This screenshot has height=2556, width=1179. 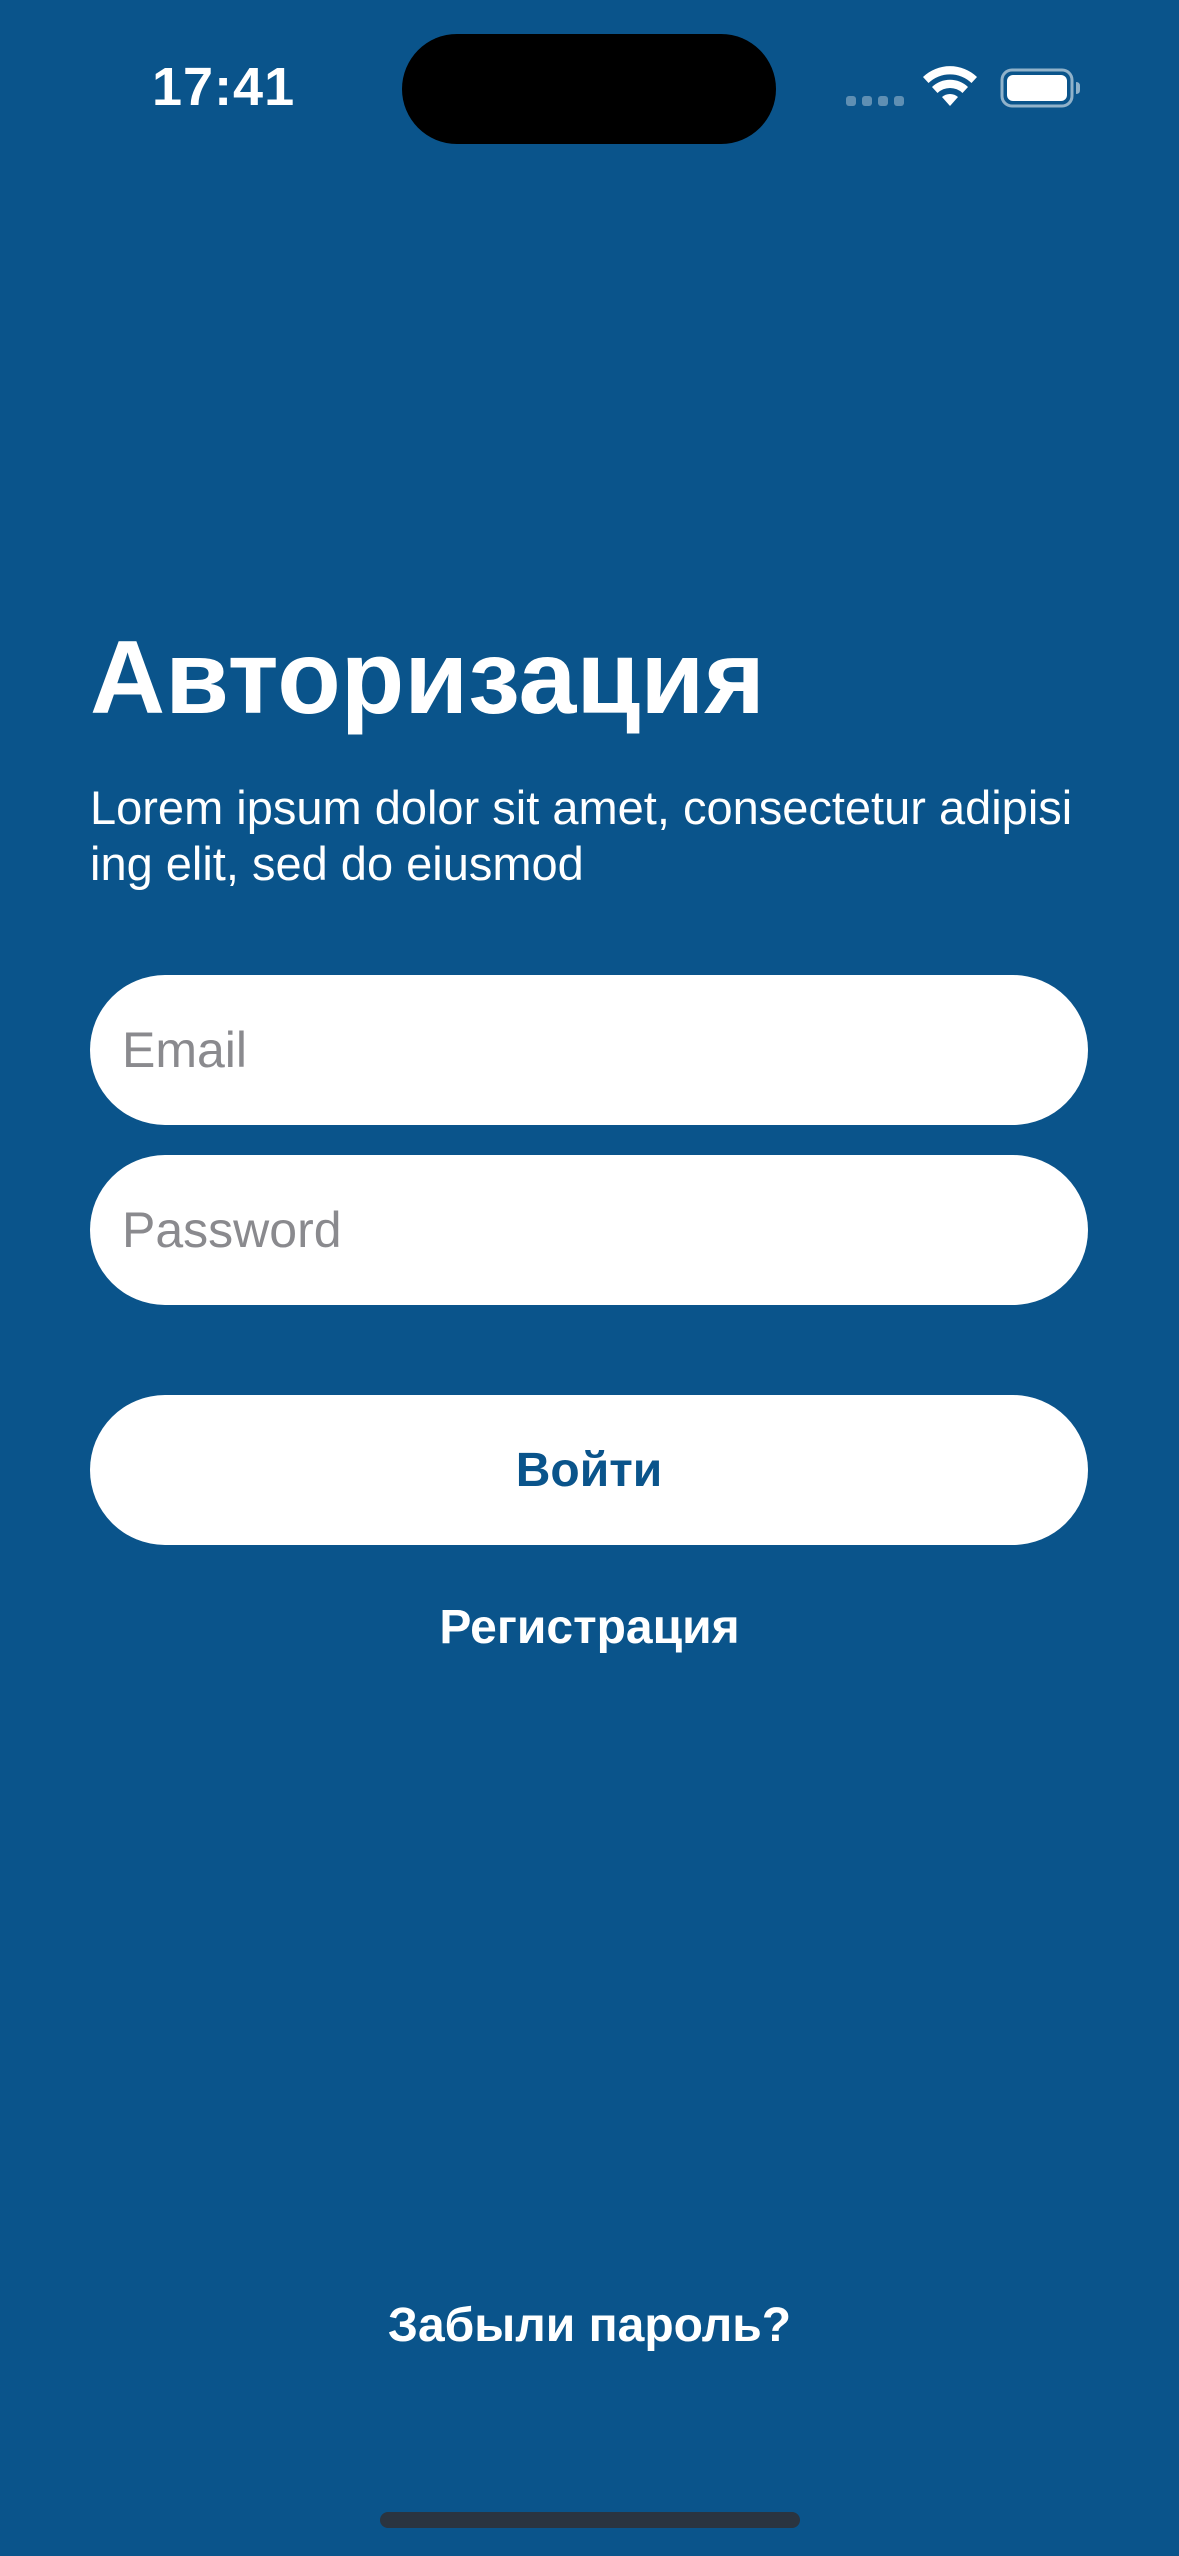 I want to click on status-time: 17:41, so click(x=224, y=87).